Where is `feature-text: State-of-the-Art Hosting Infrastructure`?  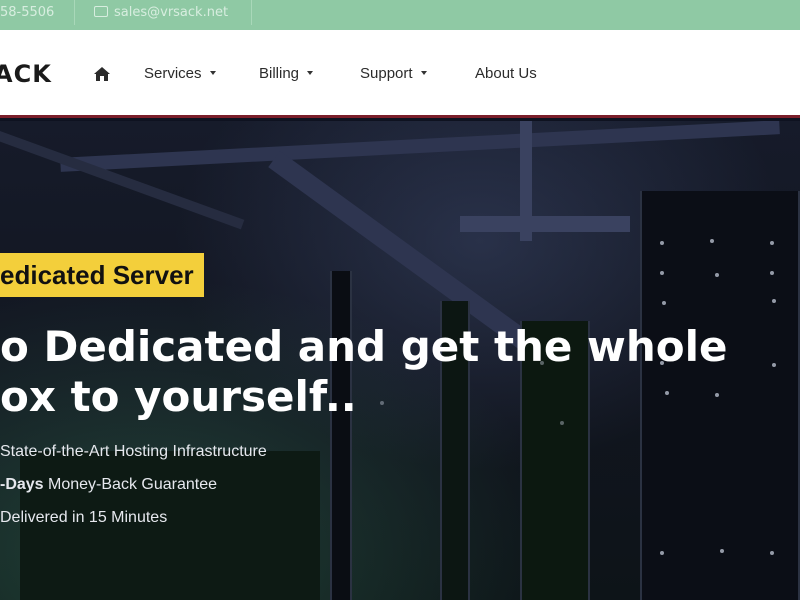
feature-text: State-of-the-Art Hosting Infrastructure is located at coordinates (133, 451).